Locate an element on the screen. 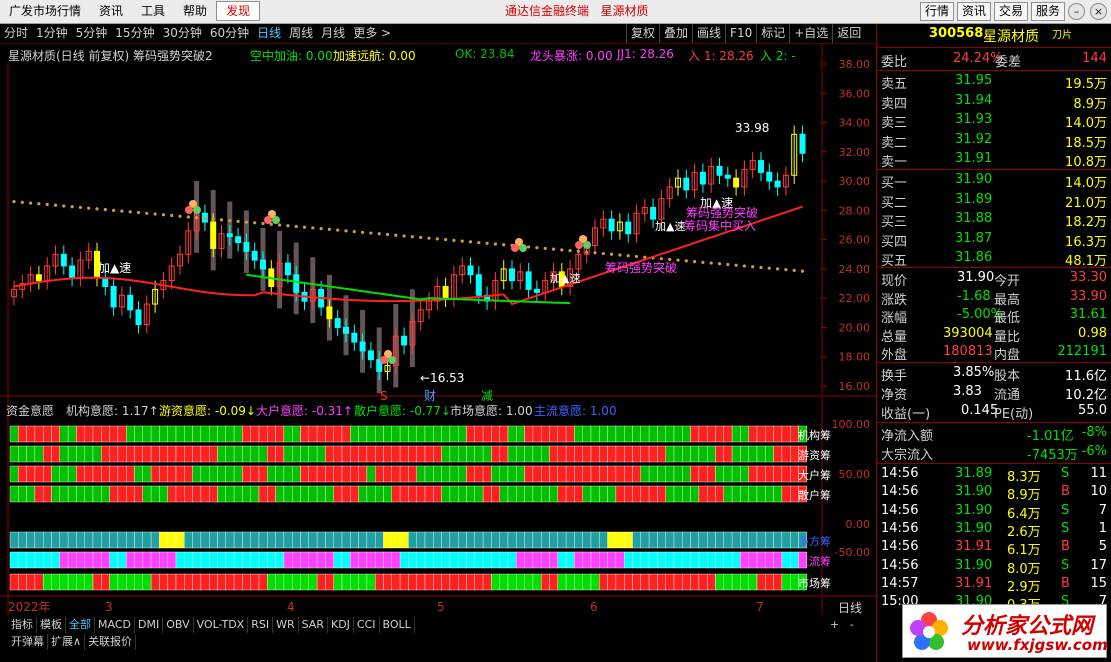 The width and height of the screenshot is (1111, 662). menu-news: 资讯 is located at coordinates (111, 11).